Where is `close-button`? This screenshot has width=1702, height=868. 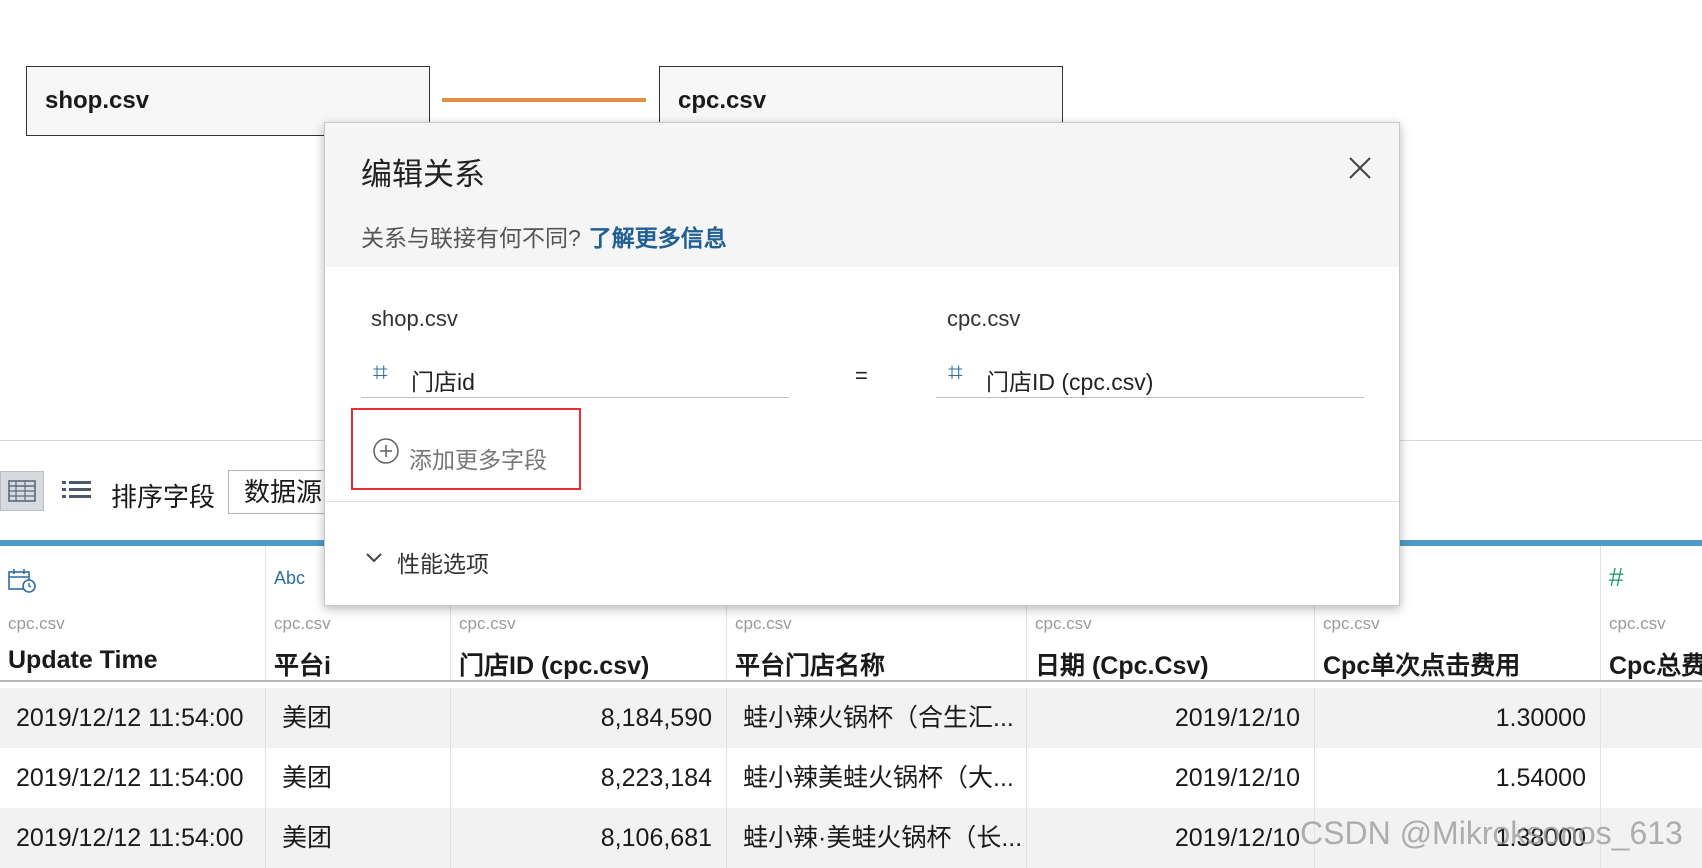
close-button is located at coordinates (1360, 168).